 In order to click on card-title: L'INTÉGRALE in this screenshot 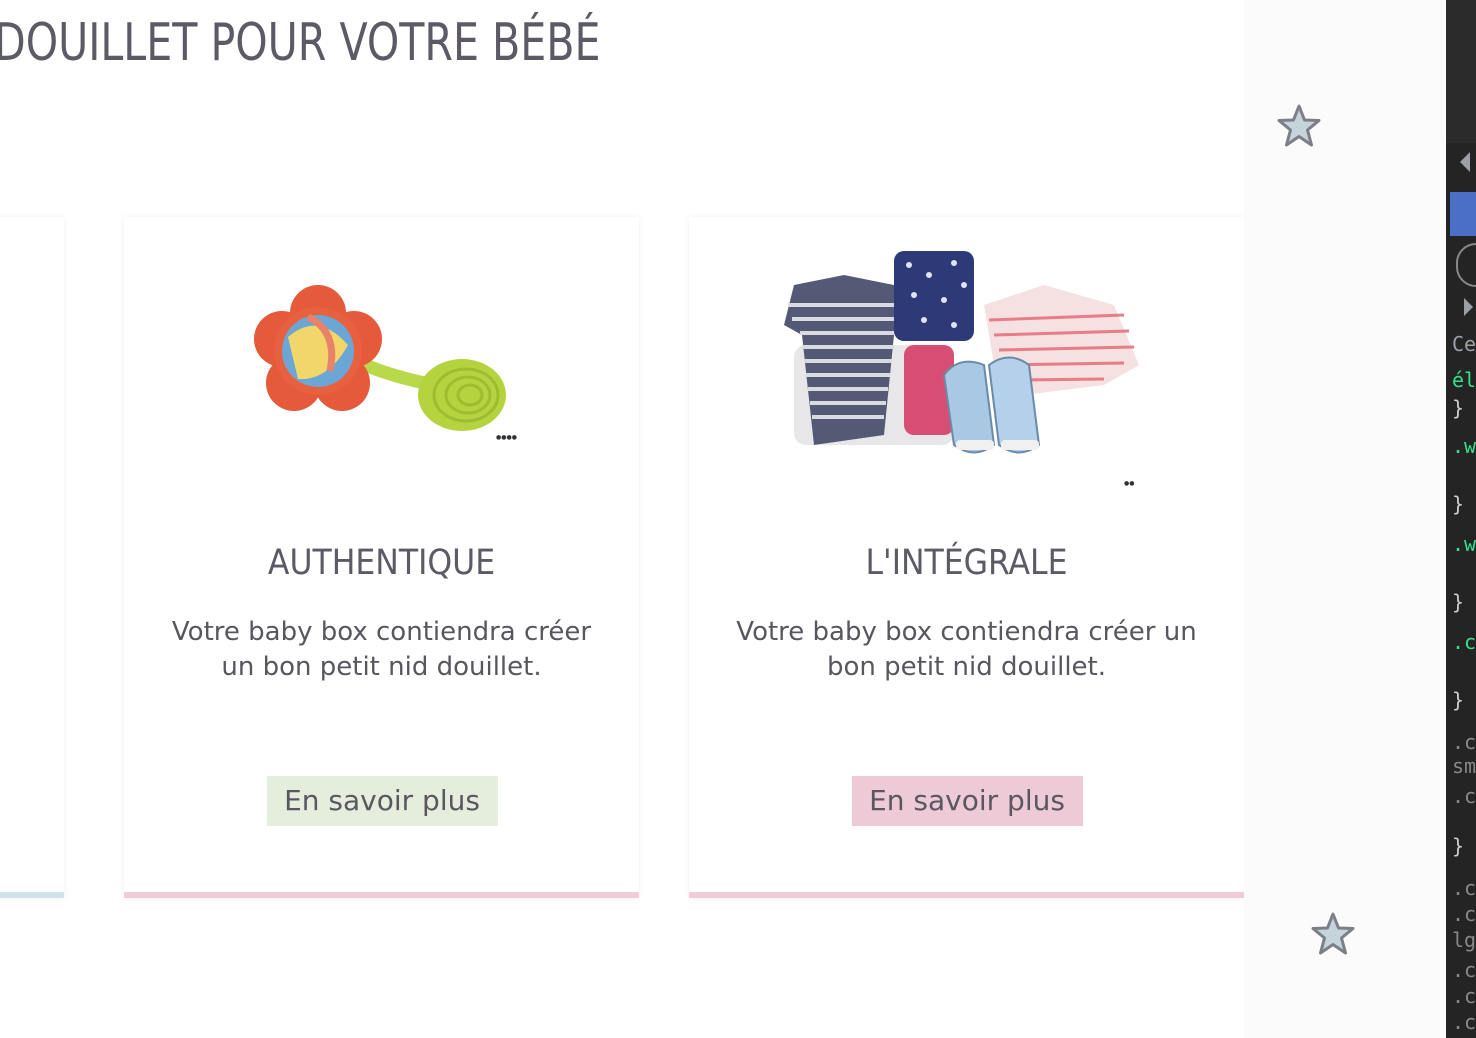, I will do `click(966, 563)`.